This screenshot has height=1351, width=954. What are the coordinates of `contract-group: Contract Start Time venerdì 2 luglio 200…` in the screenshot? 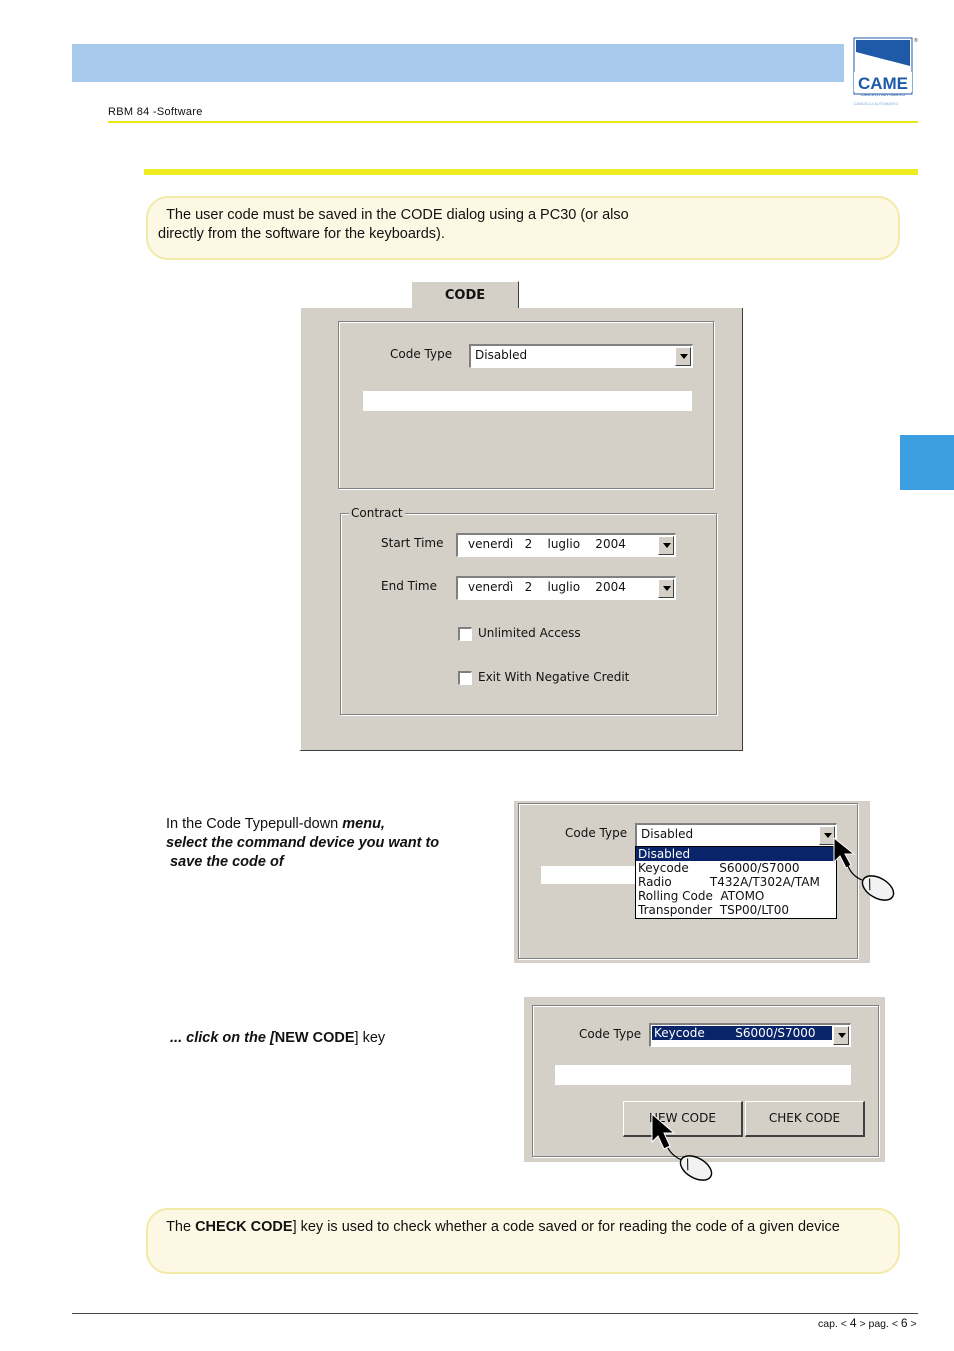 It's located at (528, 610).